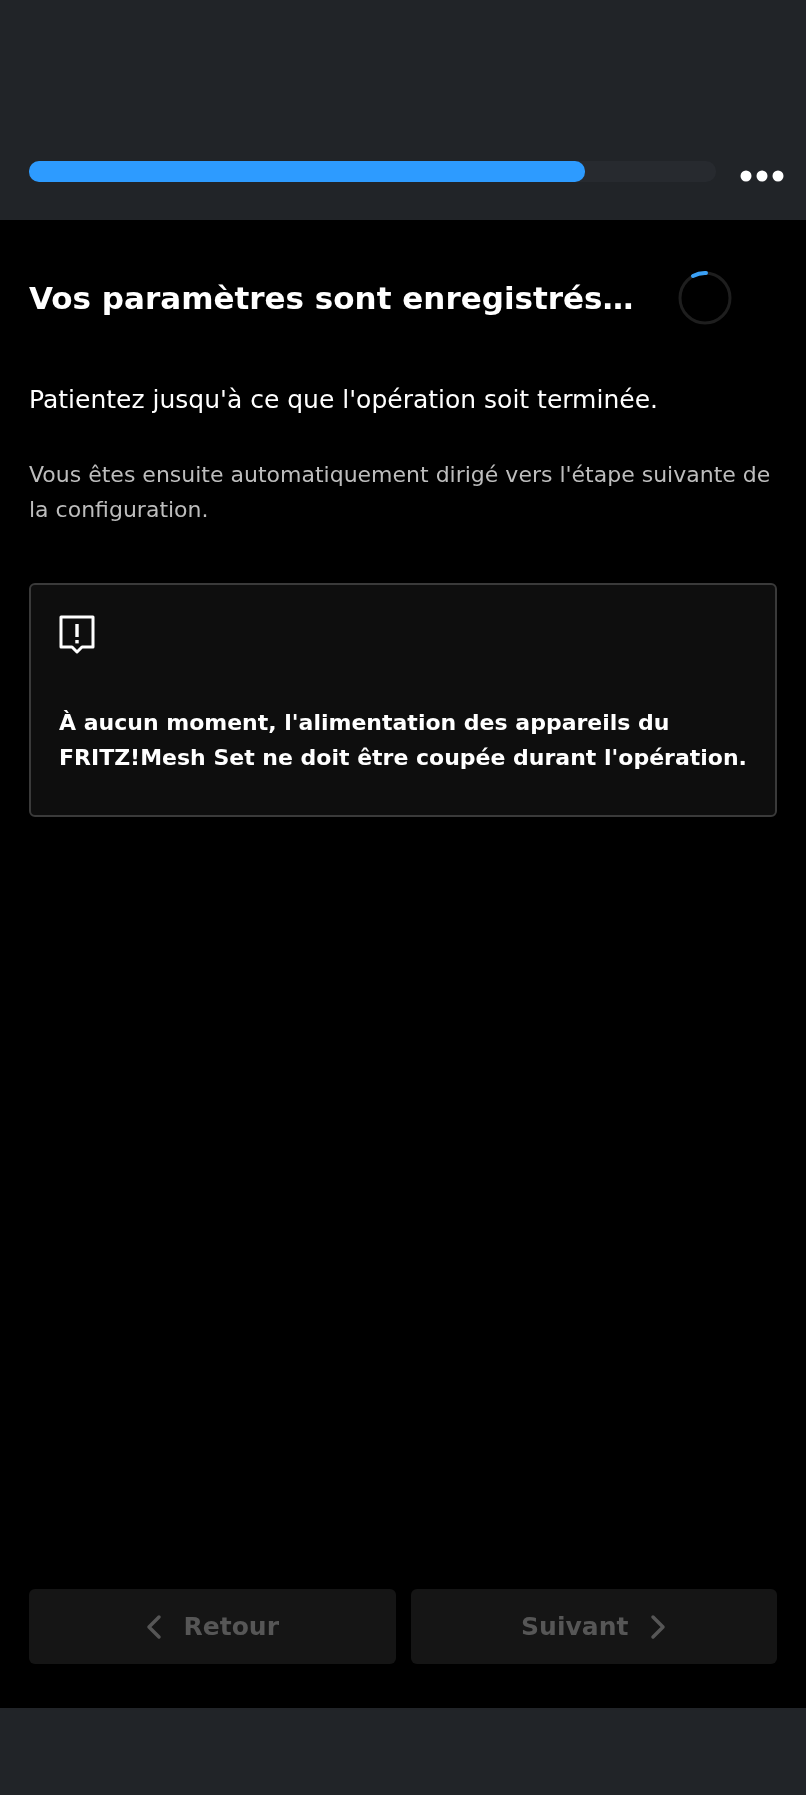 The width and height of the screenshot is (806, 1795). I want to click on instruction-text: Patientez jusqu'à ce que l'opération soit terminée., so click(344, 400).